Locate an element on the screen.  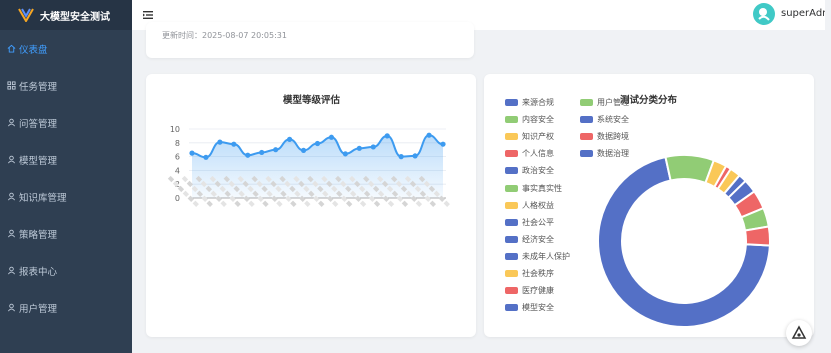
sidebar-item-label: 知识库管理 is located at coordinates (43, 198).